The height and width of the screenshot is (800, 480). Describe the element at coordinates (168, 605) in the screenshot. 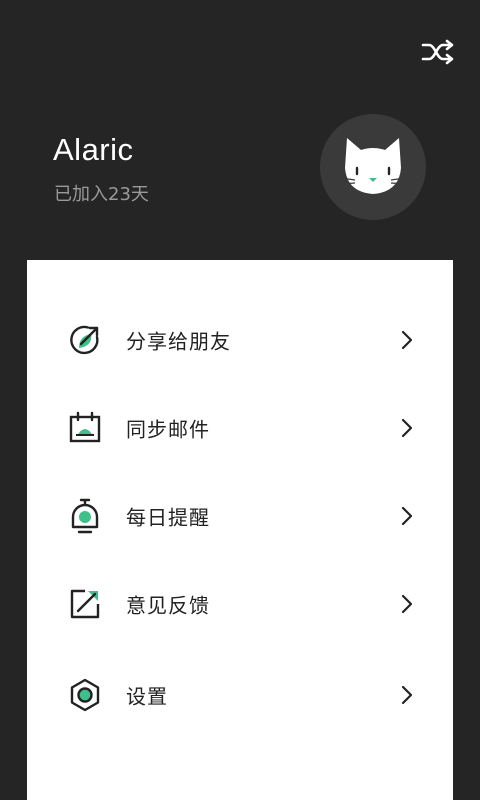

I see `menu-label-feedback: 意见反馈` at that location.